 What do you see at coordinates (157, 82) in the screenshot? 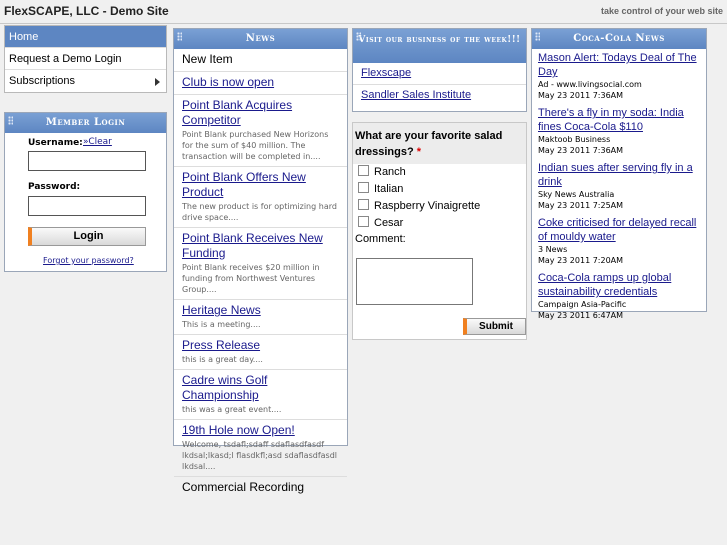
I see `submenu-arrow-icon` at bounding box center [157, 82].